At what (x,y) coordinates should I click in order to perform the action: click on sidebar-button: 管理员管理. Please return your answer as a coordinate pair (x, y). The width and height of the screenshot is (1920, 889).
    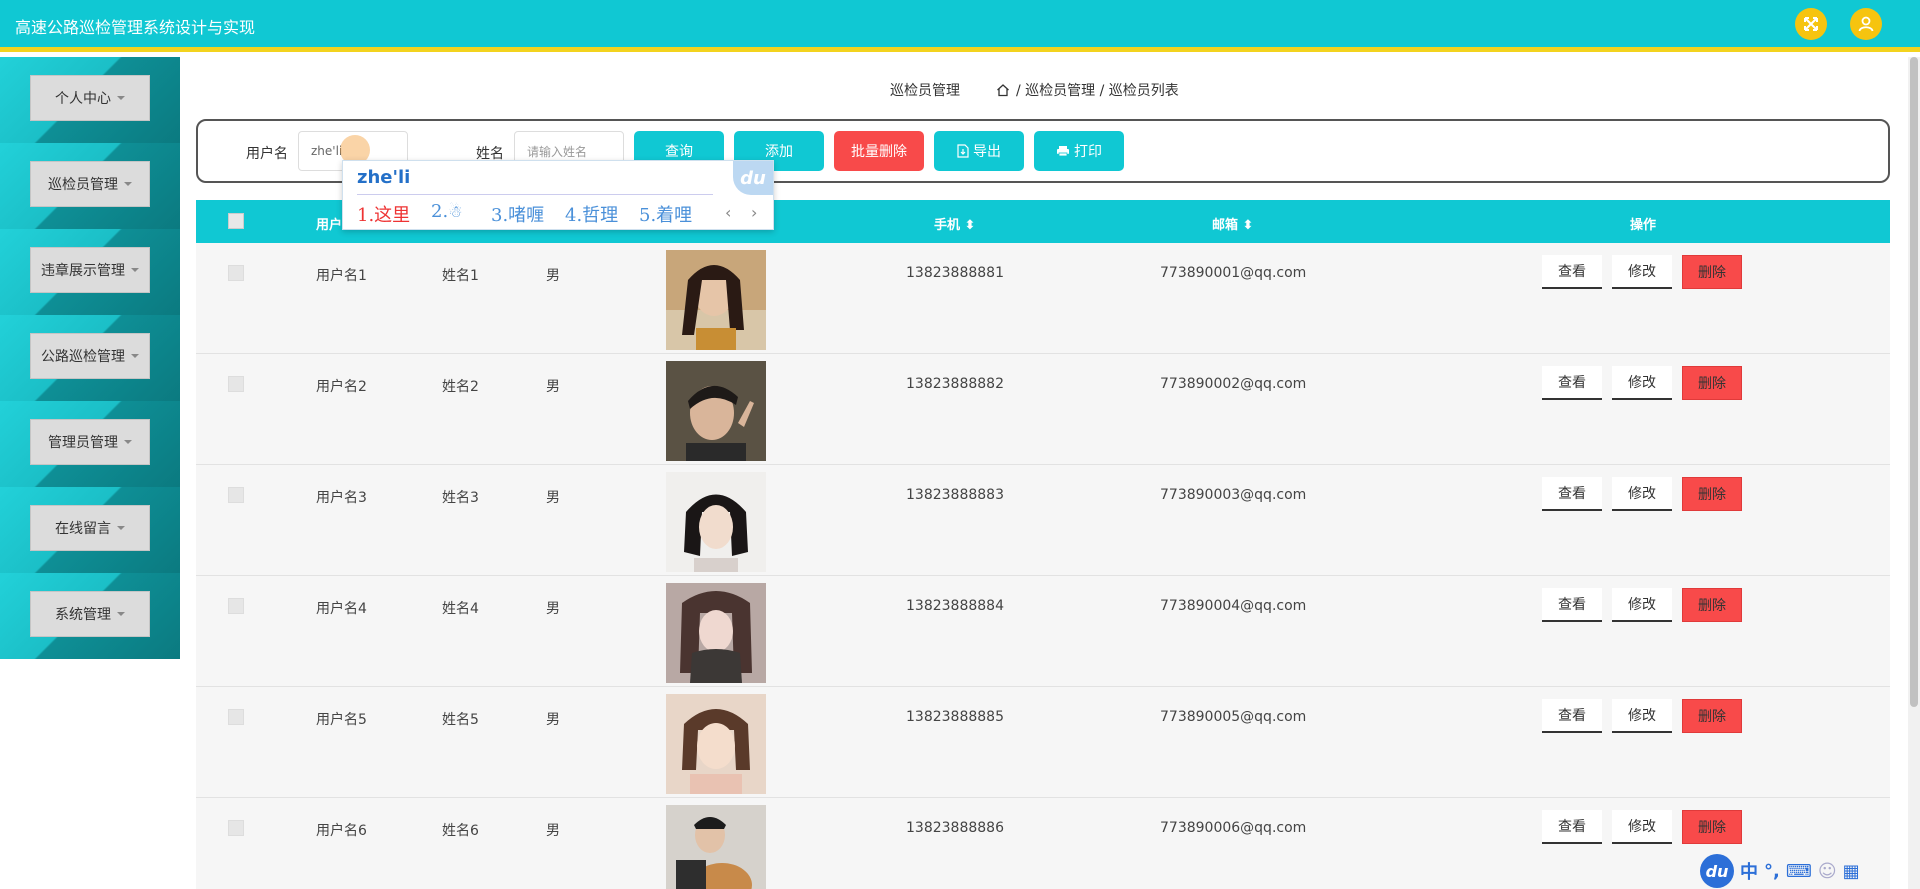
    Looking at the image, I should click on (90, 442).